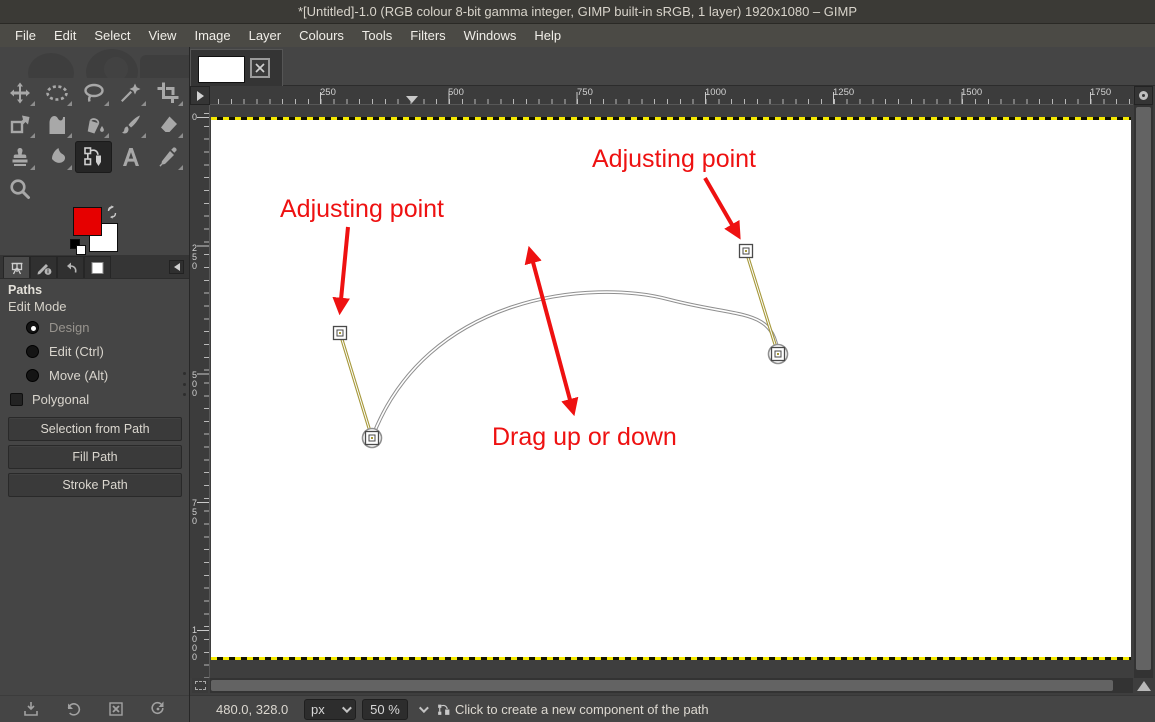  What do you see at coordinates (456, 92) in the screenshot?
I see `ruler-label: 500` at bounding box center [456, 92].